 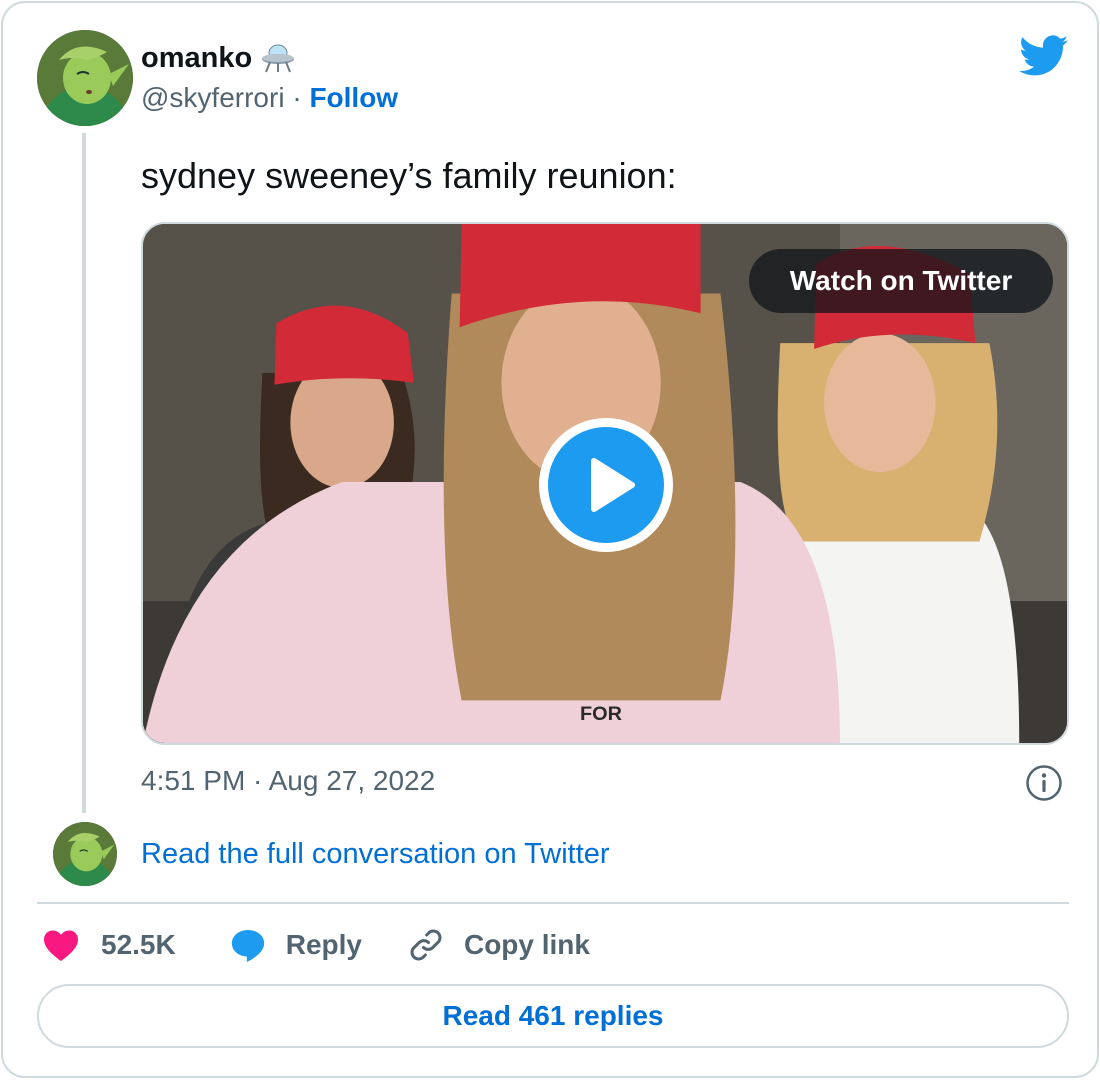 I want to click on twitter-bird-icon, so click(x=1044, y=56).